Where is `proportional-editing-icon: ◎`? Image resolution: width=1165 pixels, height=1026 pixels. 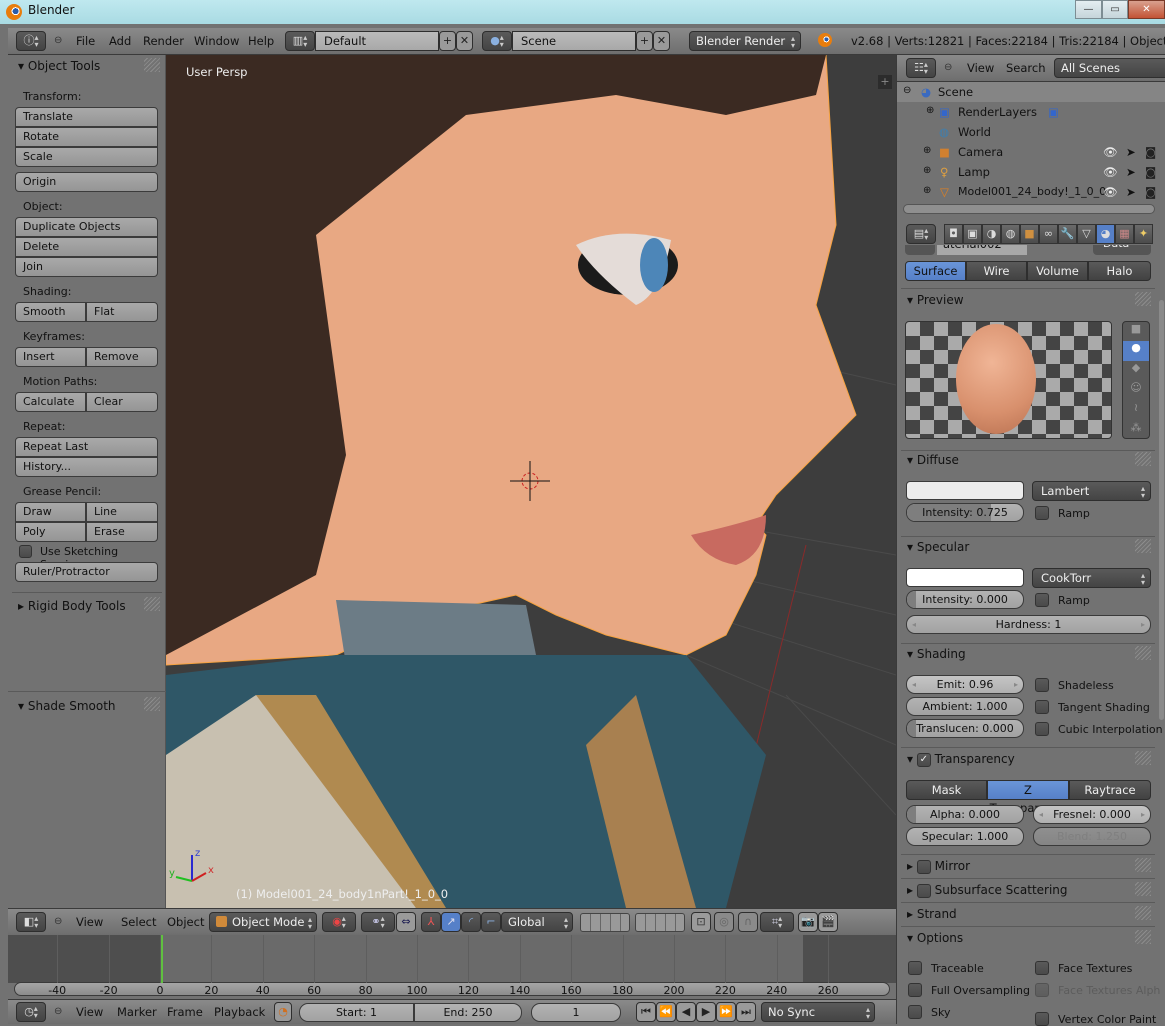 proportional-editing-icon: ◎ is located at coordinates (724, 922).